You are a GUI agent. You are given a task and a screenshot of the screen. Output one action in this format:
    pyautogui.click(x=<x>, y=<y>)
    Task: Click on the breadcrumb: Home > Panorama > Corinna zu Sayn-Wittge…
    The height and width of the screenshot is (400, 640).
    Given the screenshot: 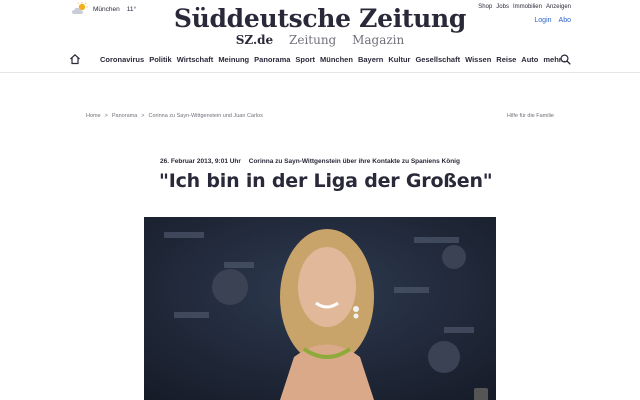 What is the action you would take?
    pyautogui.click(x=174, y=116)
    